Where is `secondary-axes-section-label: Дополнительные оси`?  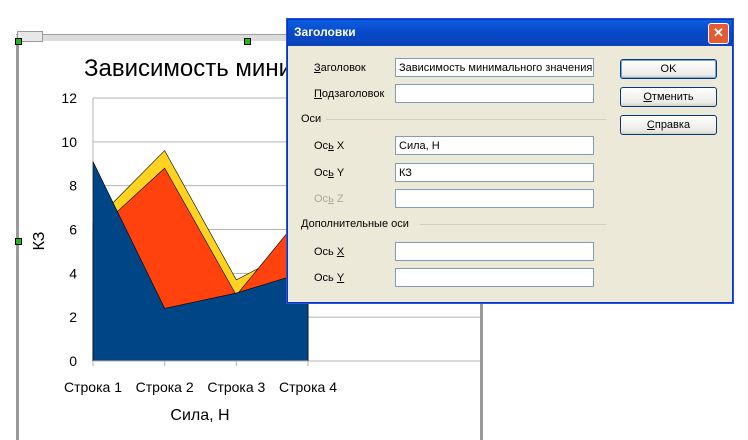 secondary-axes-section-label: Дополнительные оси is located at coordinates (355, 224).